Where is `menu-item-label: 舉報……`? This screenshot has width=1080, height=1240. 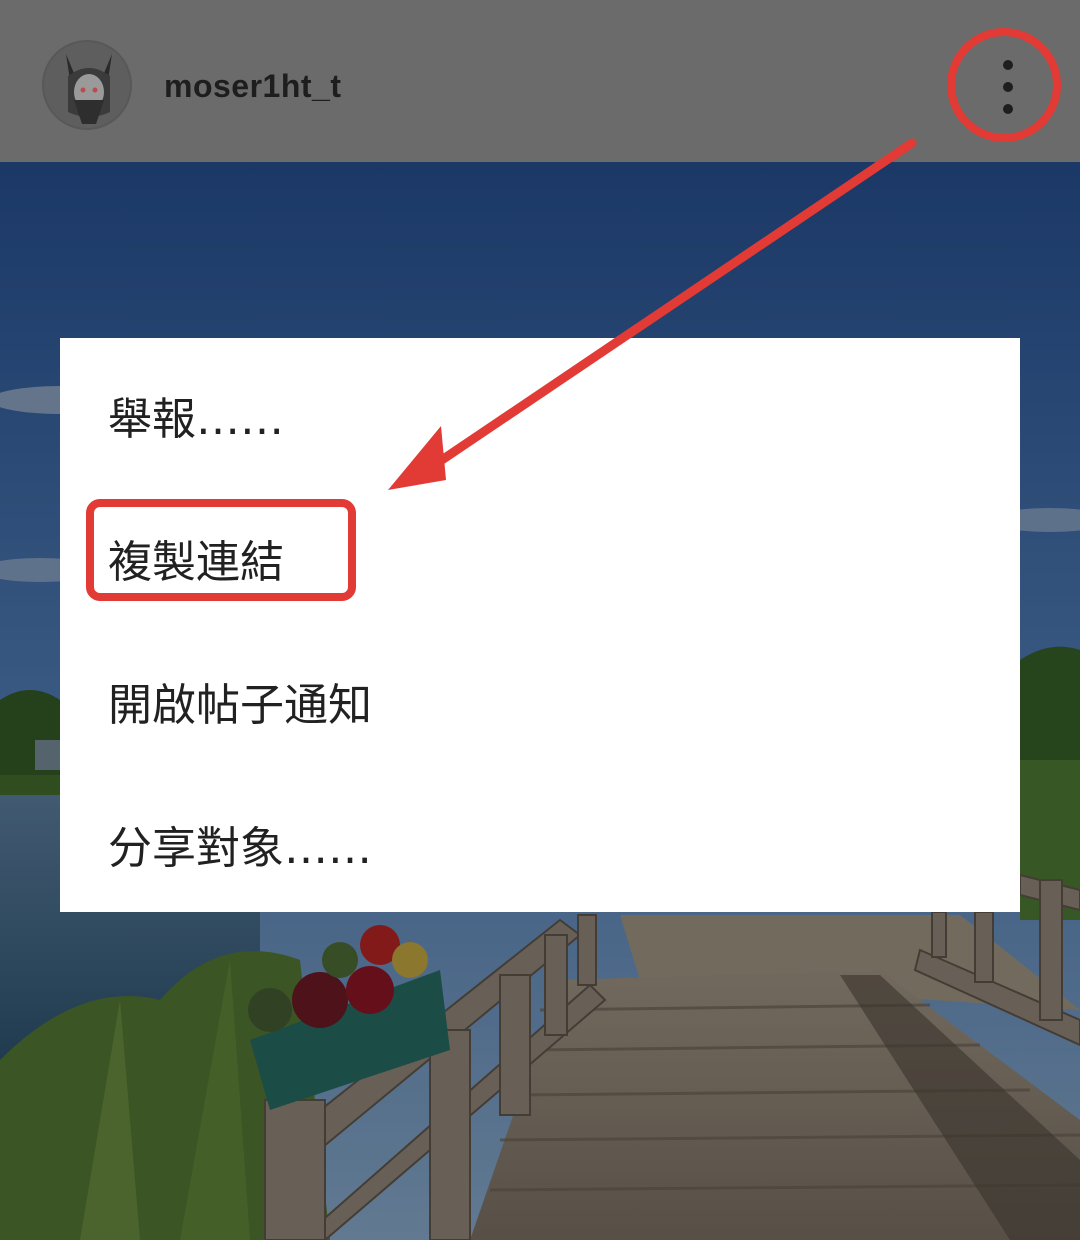
menu-item-label: 舉報…… is located at coordinates (196, 419).